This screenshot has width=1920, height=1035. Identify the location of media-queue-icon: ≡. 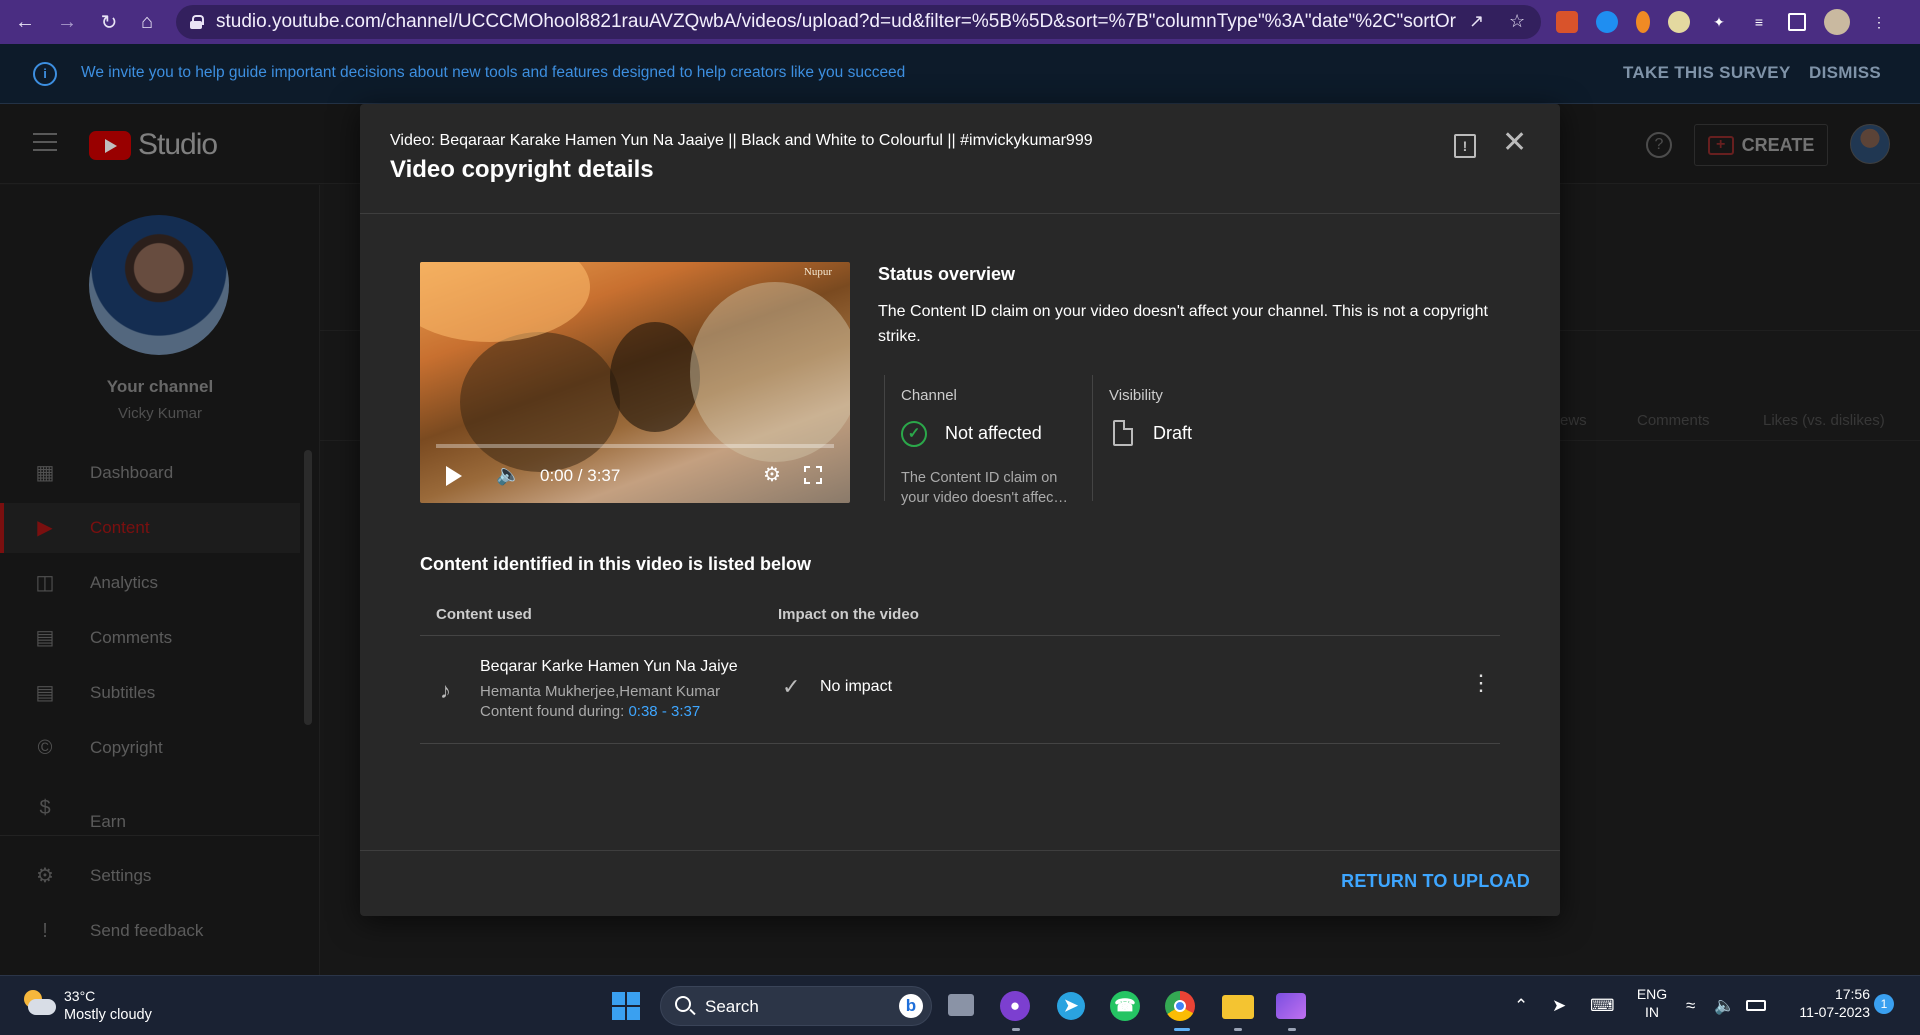
(1759, 22).